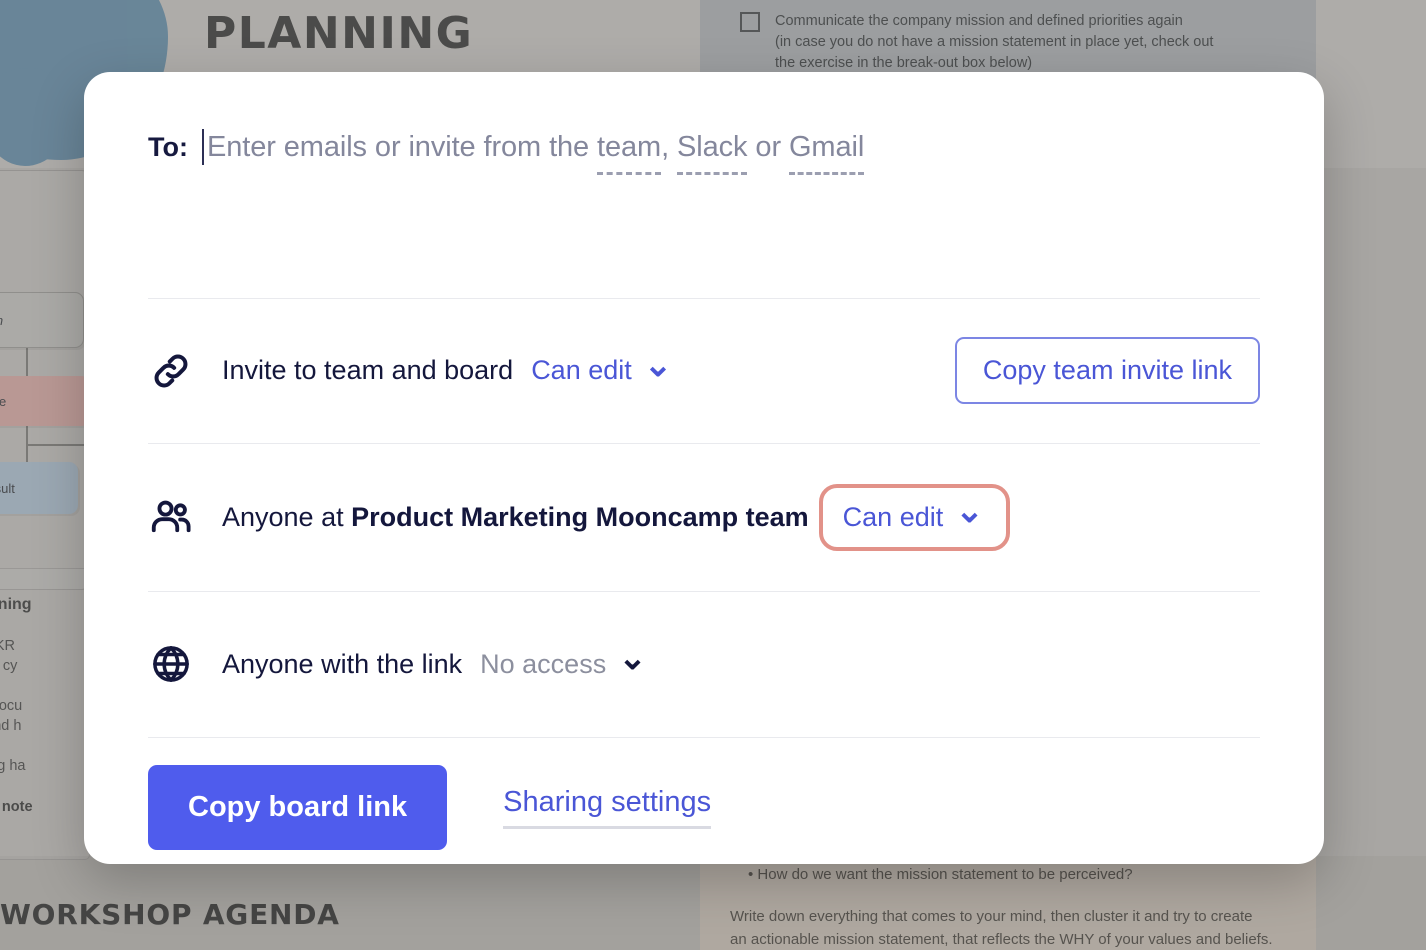 The height and width of the screenshot is (950, 1426). What do you see at coordinates (287, 516) in the screenshot?
I see `share-row-label-lead: Anyone at` at bounding box center [287, 516].